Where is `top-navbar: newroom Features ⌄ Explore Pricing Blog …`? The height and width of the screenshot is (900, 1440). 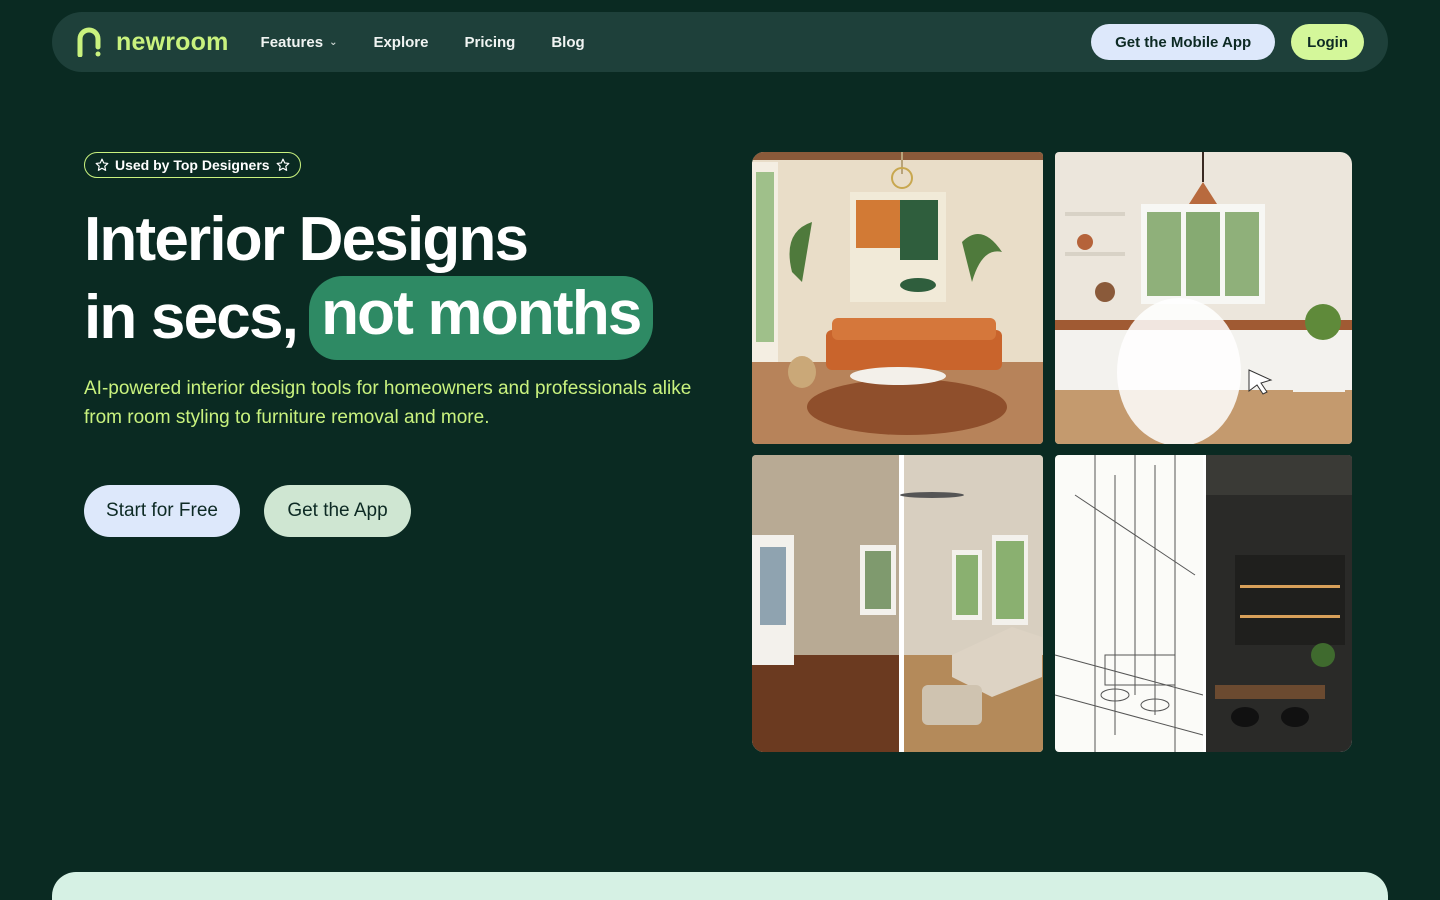 top-navbar: newroom Features ⌄ Explore Pricing Blog … is located at coordinates (720, 42).